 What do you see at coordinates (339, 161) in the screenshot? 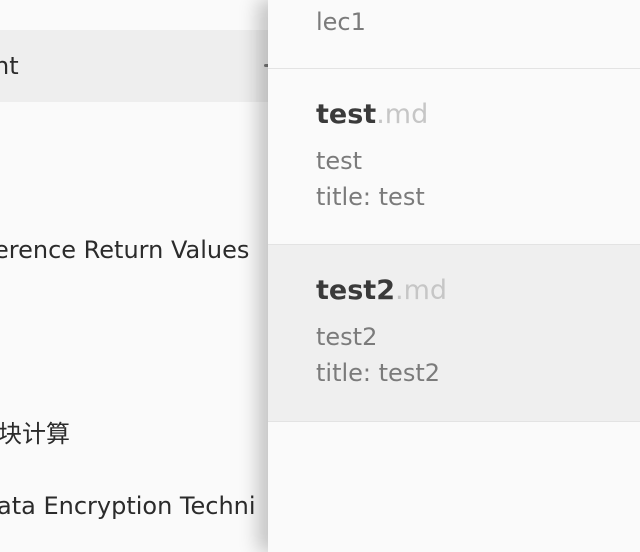
I see `note-preview: test` at bounding box center [339, 161].